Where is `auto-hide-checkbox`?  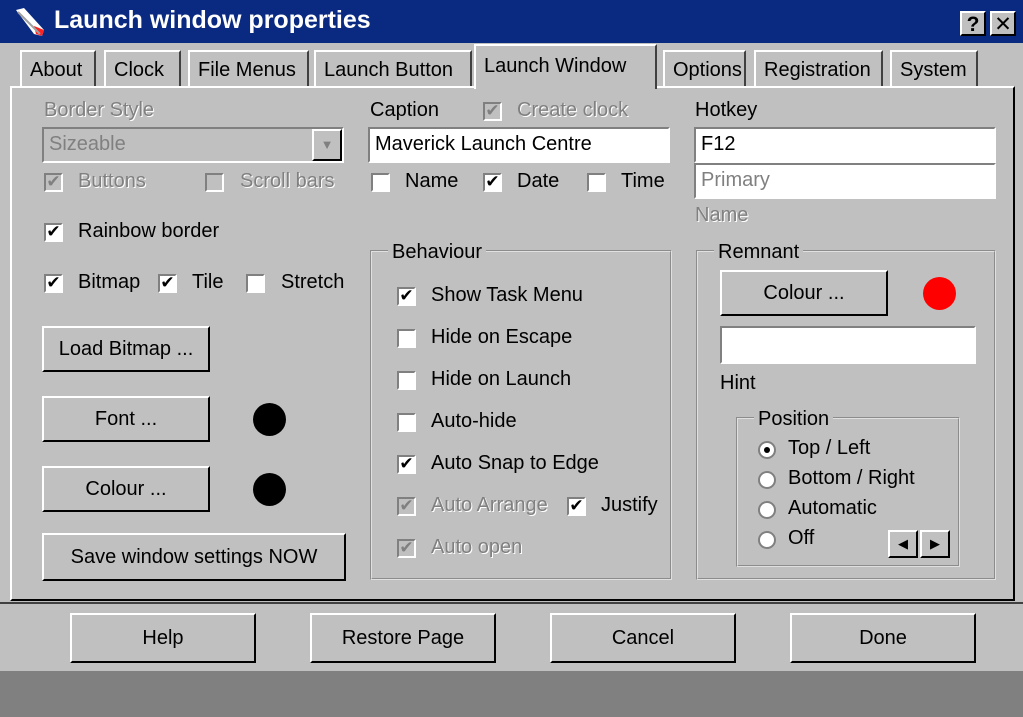
auto-hide-checkbox is located at coordinates (406, 422).